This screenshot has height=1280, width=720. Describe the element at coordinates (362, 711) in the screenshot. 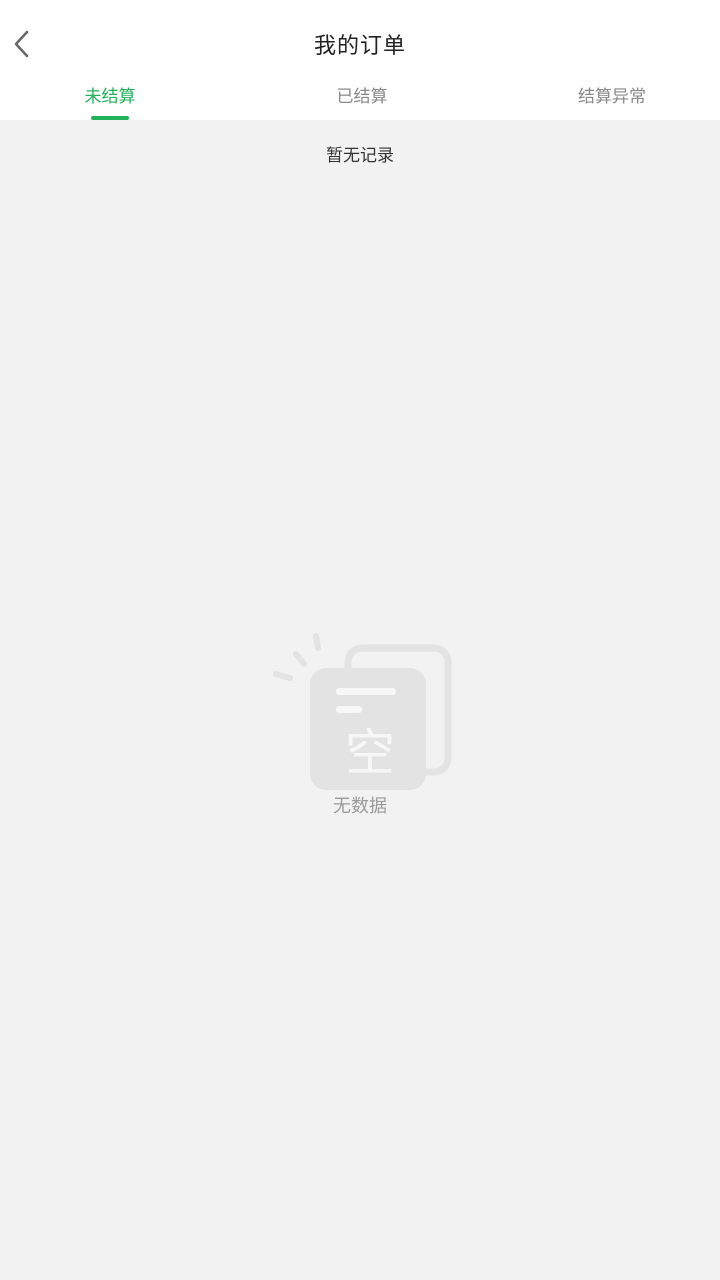

I see `empty-box-icon: 空` at that location.